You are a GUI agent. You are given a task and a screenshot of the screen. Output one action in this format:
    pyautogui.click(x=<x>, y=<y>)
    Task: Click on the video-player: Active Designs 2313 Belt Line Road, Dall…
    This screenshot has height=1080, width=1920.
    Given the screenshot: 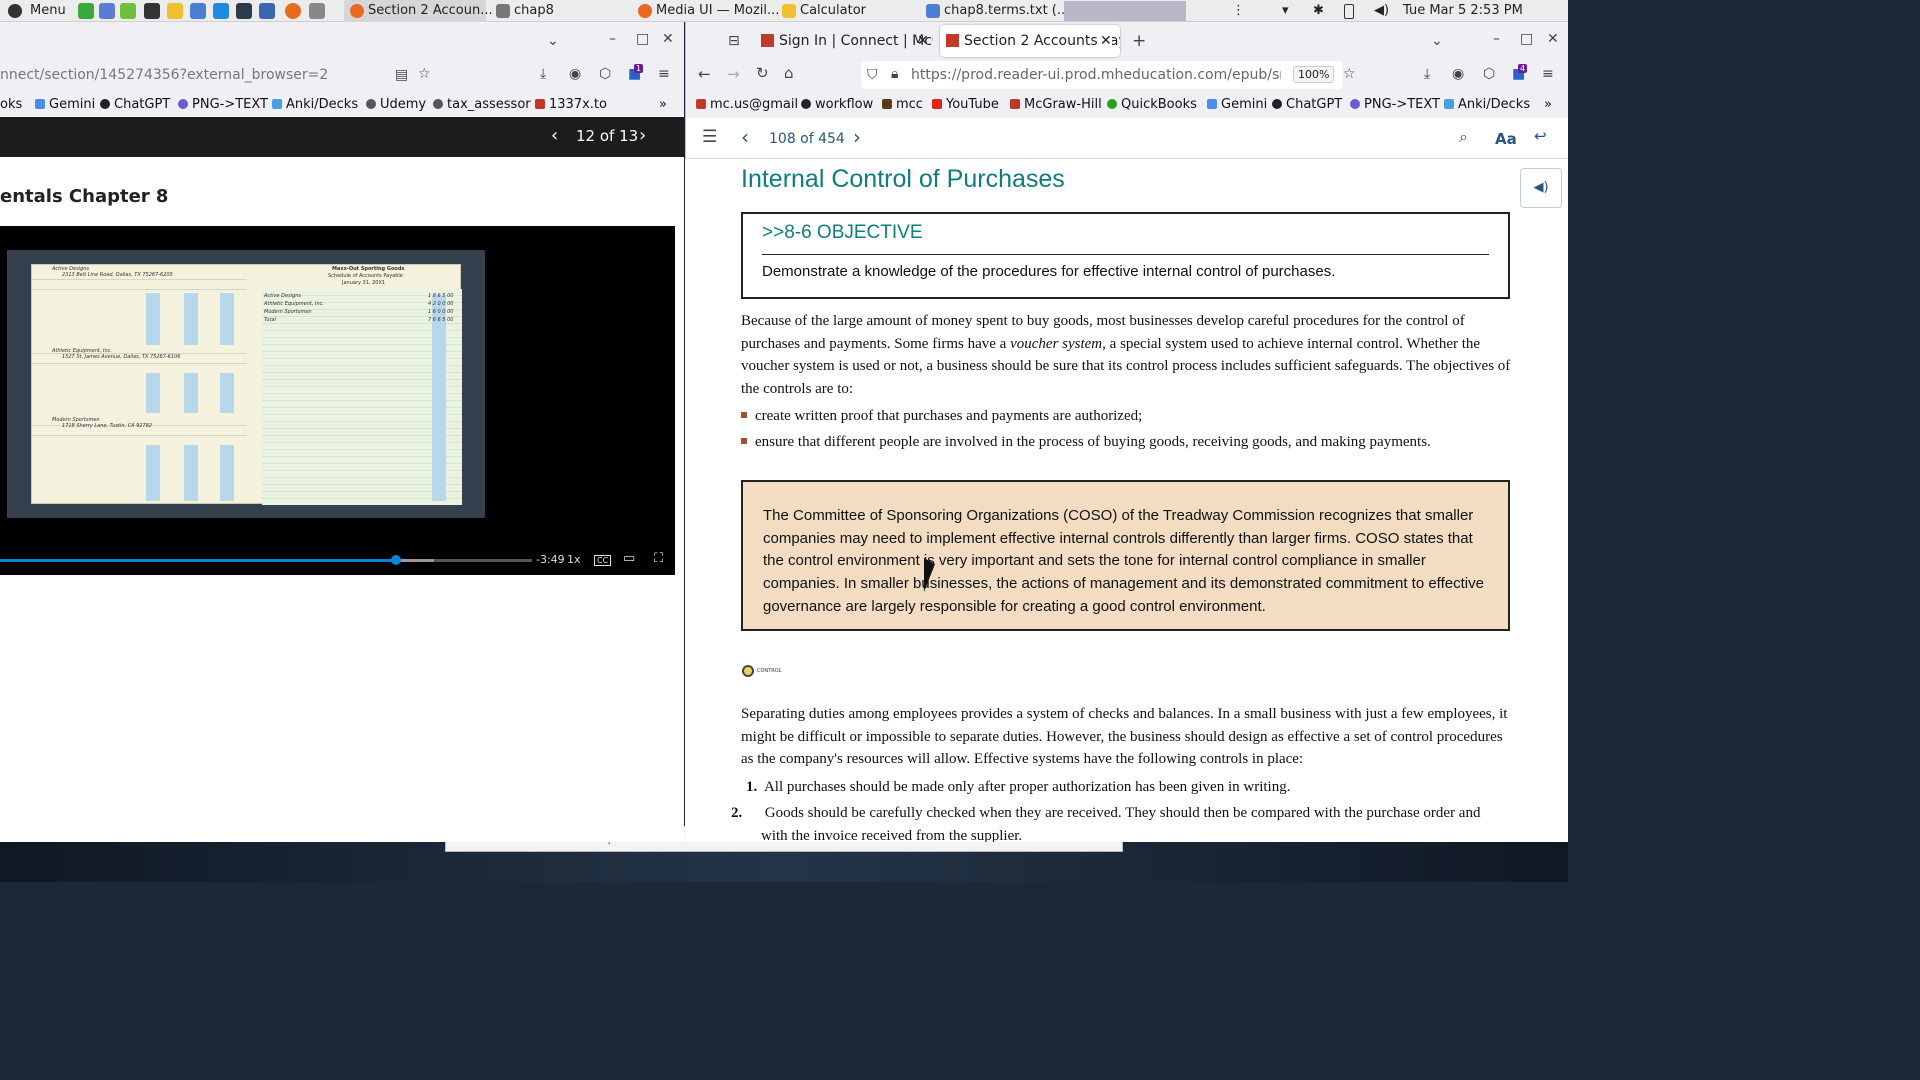 What is the action you would take?
    pyautogui.click(x=337, y=400)
    